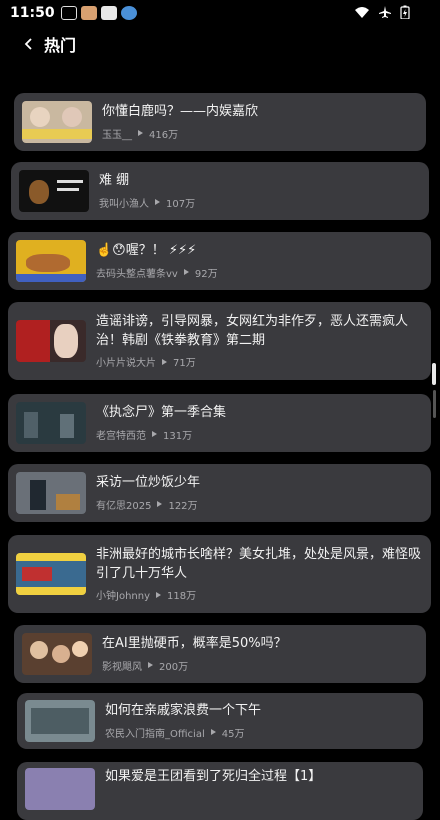  Describe the element at coordinates (122, 667) in the screenshot. I see `video-author: 影视飓风` at that location.